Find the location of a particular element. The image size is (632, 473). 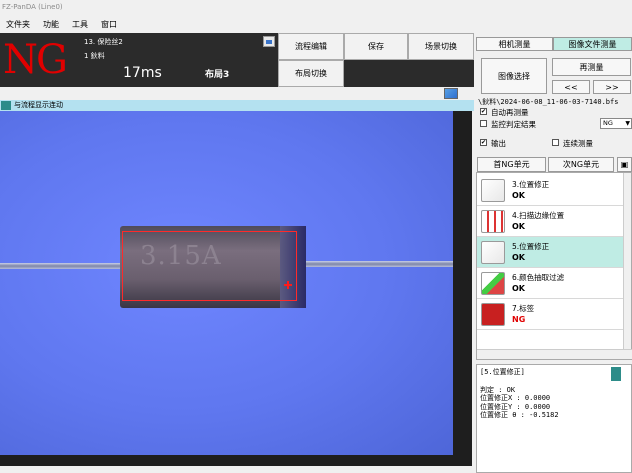

image-toolbar is located at coordinates (237, 93).